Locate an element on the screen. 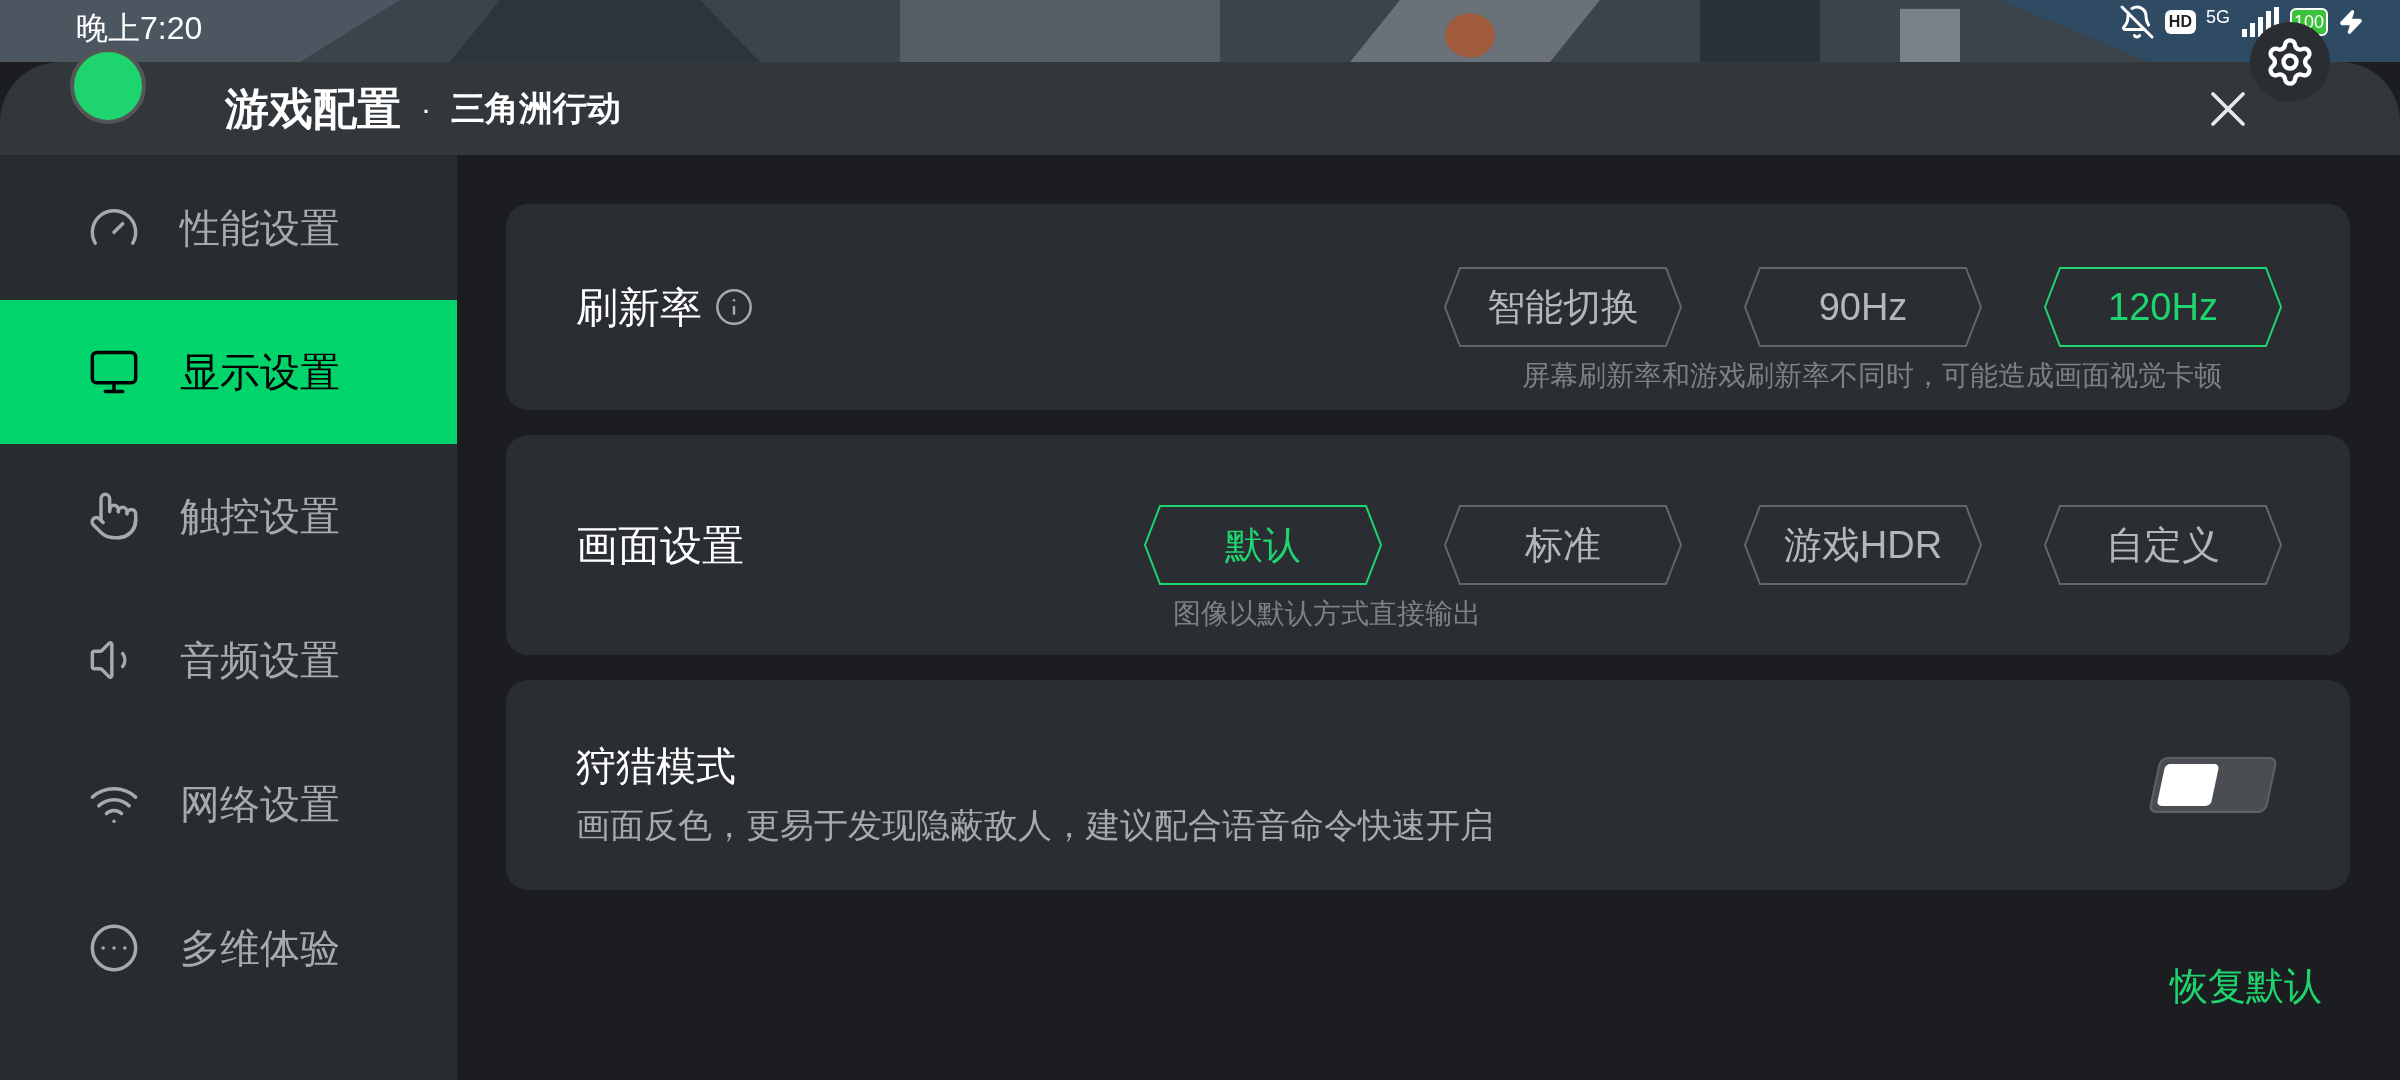 This screenshot has height=1080, width=2400. option-button: 智能切换 is located at coordinates (1563, 307).